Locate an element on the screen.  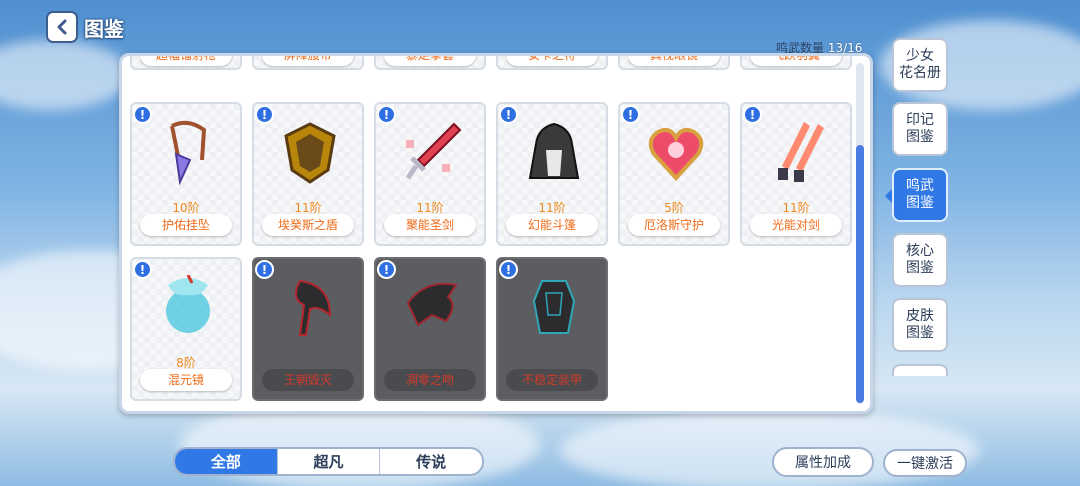
twin-blades-icon is located at coordinates (798, 153).